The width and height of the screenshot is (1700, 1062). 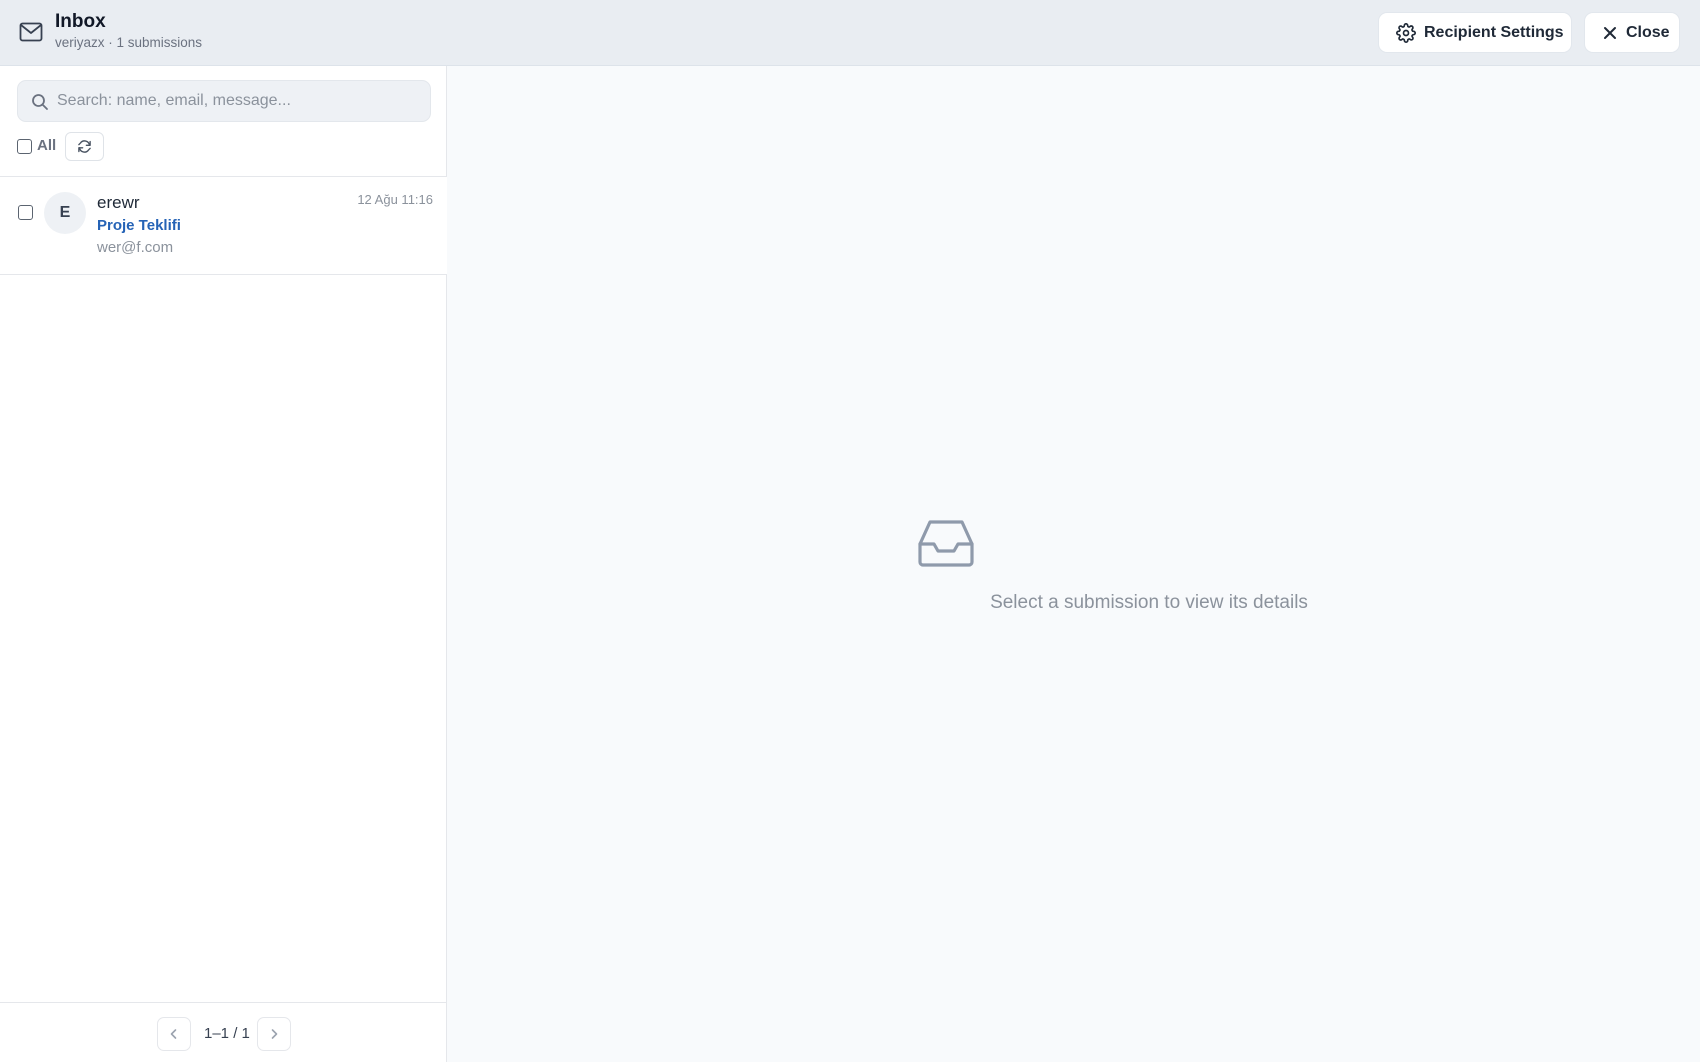 What do you see at coordinates (1648, 32) in the screenshot?
I see `close-label: Close` at bounding box center [1648, 32].